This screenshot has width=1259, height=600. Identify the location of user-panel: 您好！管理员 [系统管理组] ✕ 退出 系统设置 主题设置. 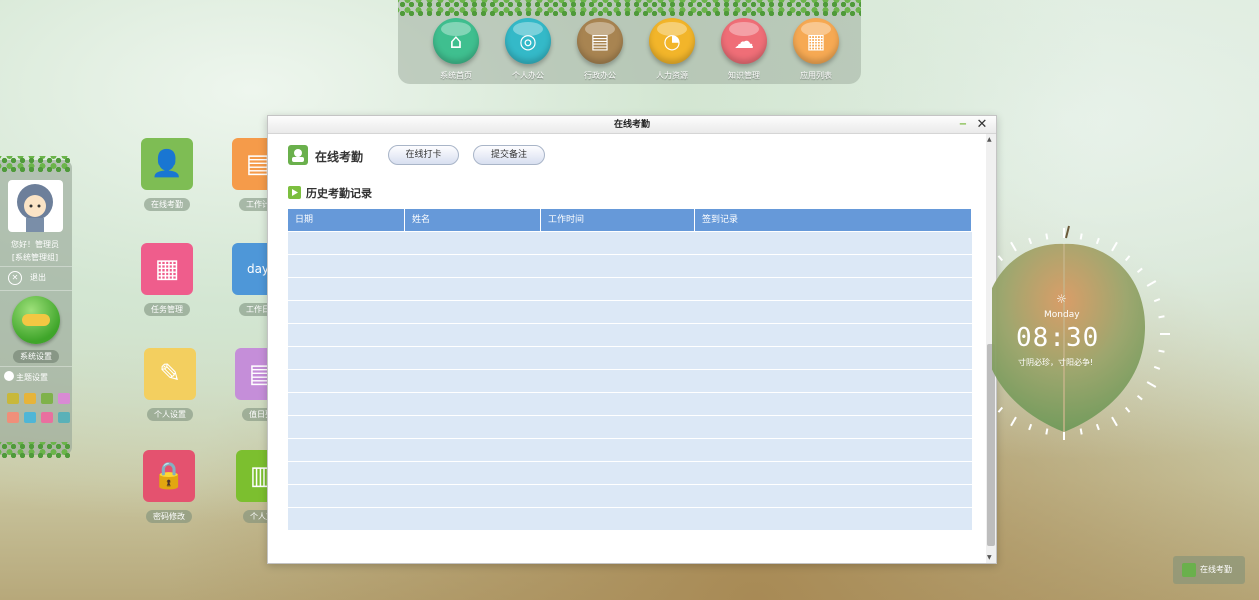
(36, 307).